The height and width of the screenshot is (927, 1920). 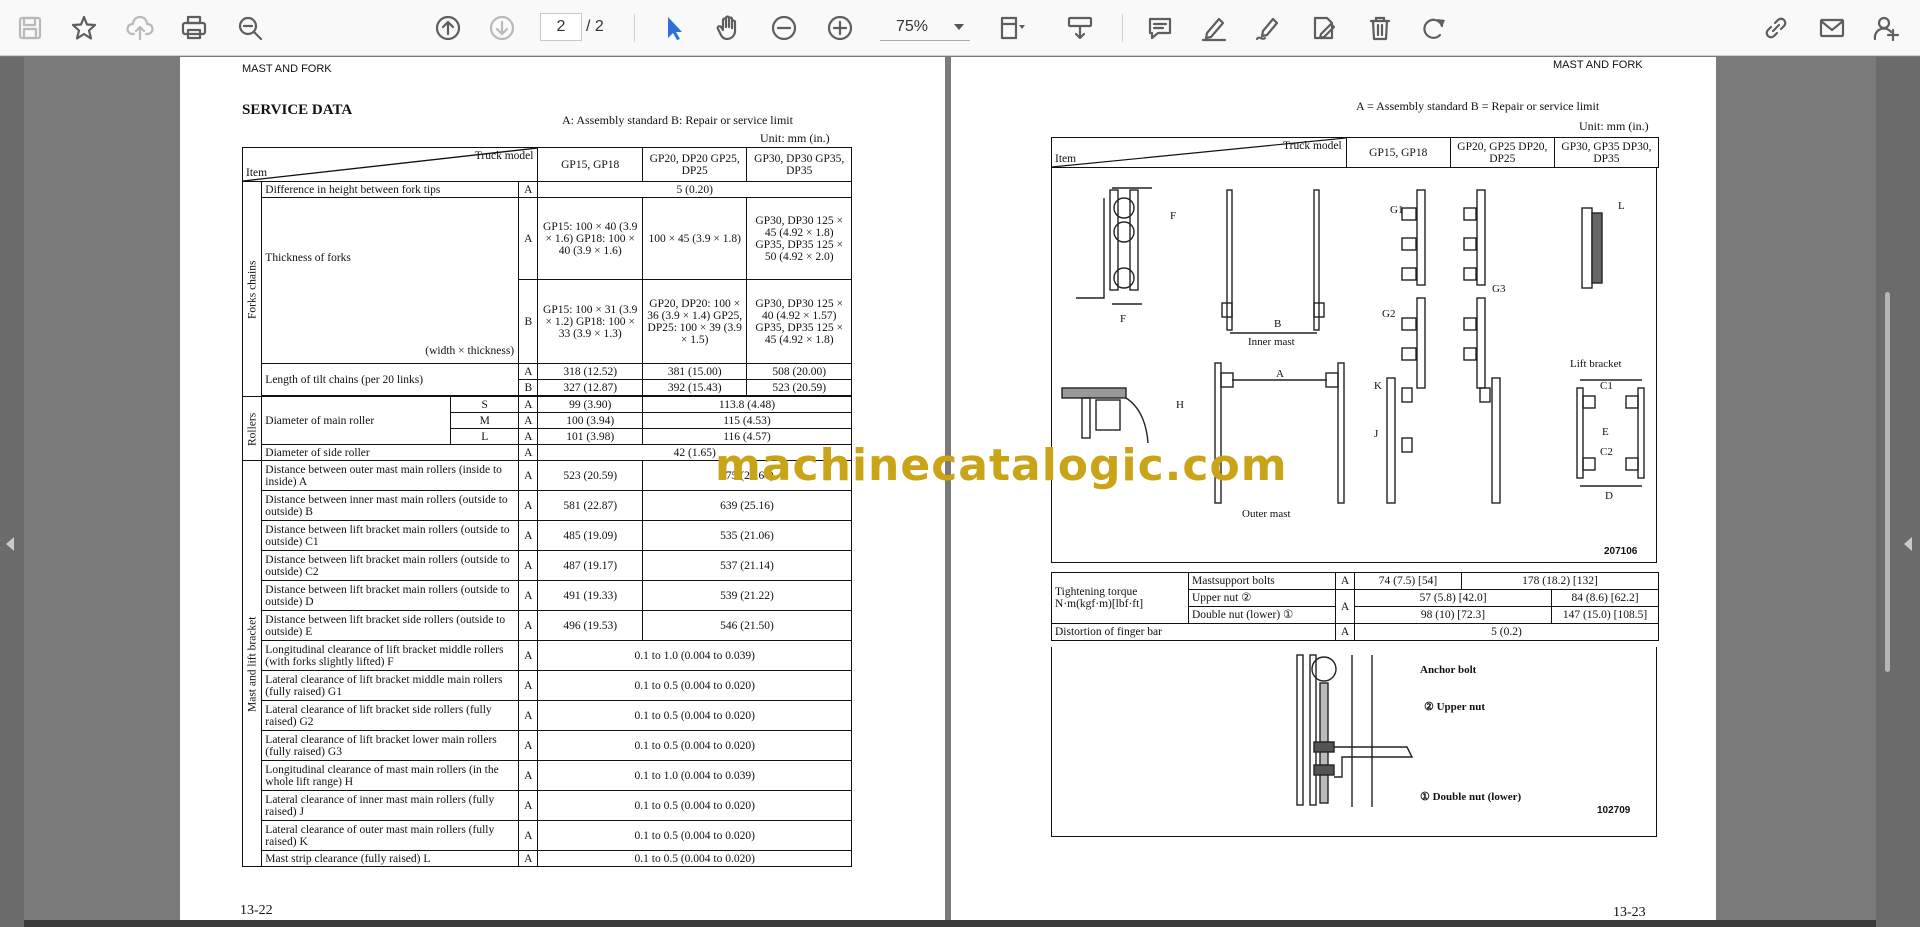 I want to click on col-gp30: GP30, GP35 DP30, DP35, so click(x=1606, y=152).